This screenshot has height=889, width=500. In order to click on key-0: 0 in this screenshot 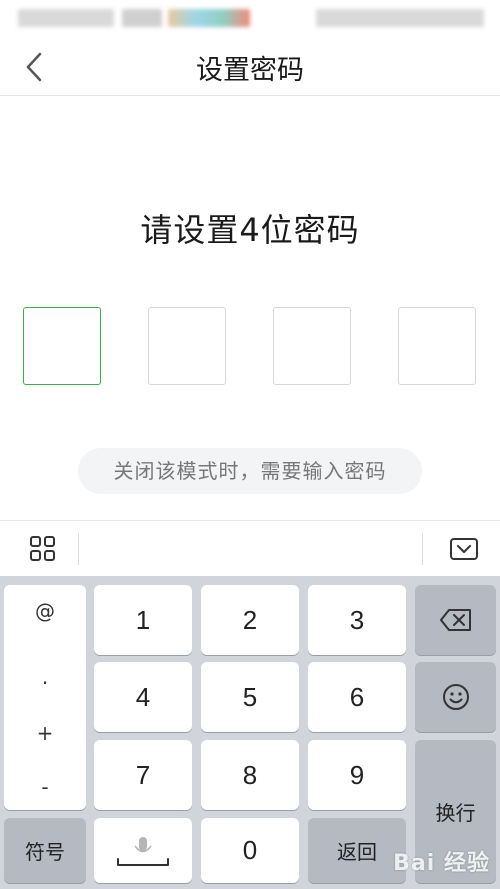, I will do `click(250, 850)`.